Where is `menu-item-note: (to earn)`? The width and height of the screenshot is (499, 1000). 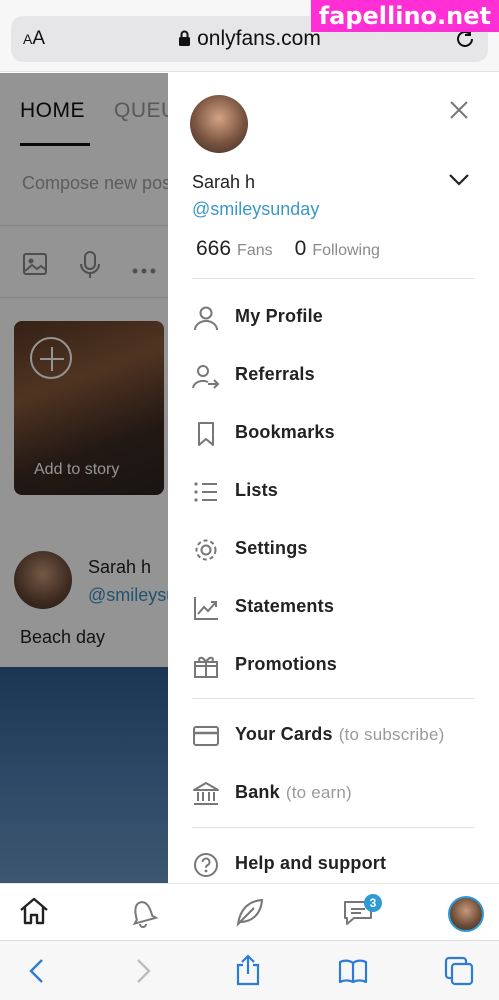
menu-item-note: (to earn) is located at coordinates (318, 792).